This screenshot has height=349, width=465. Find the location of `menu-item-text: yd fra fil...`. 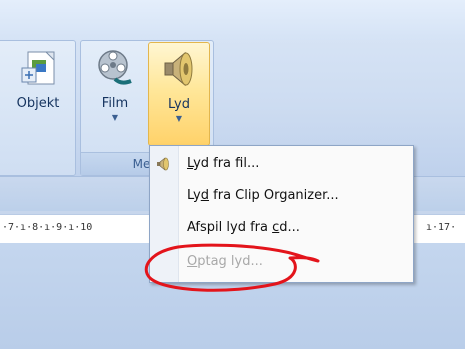

menu-item-text: yd fra fil... is located at coordinates (226, 163).